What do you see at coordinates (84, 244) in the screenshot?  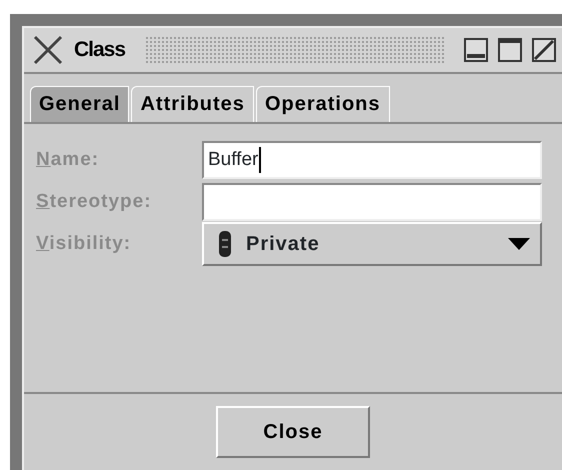 I see `field-label: Visibility:` at bounding box center [84, 244].